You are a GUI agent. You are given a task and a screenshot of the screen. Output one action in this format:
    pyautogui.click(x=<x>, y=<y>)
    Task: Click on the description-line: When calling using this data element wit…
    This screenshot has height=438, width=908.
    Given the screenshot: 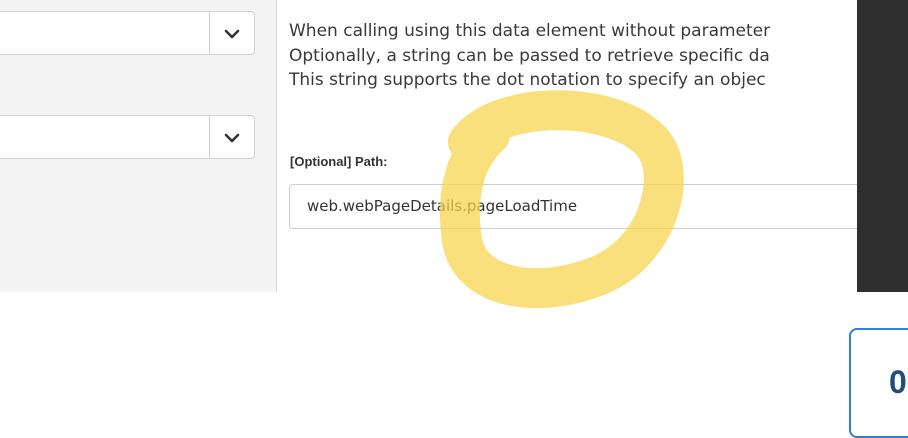 What is the action you would take?
    pyautogui.click(x=530, y=31)
    